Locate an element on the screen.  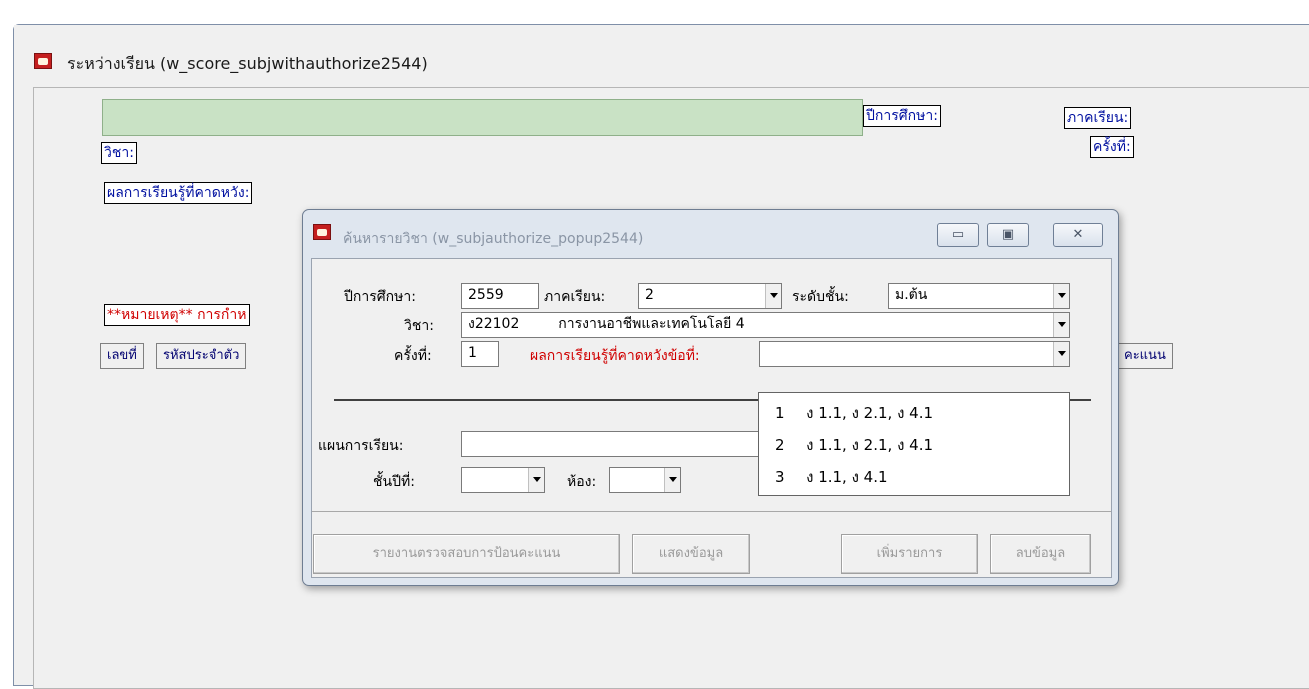
close-icon: ✕ is located at coordinates (1078, 234).